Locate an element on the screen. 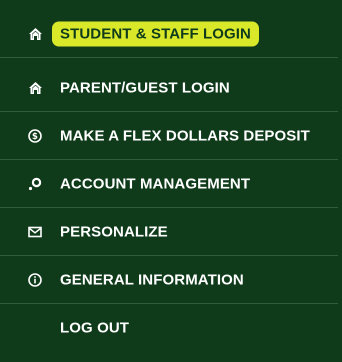 Image resolution: width=342 pixels, height=362 pixels. gear-key-icon is located at coordinates (35, 184).